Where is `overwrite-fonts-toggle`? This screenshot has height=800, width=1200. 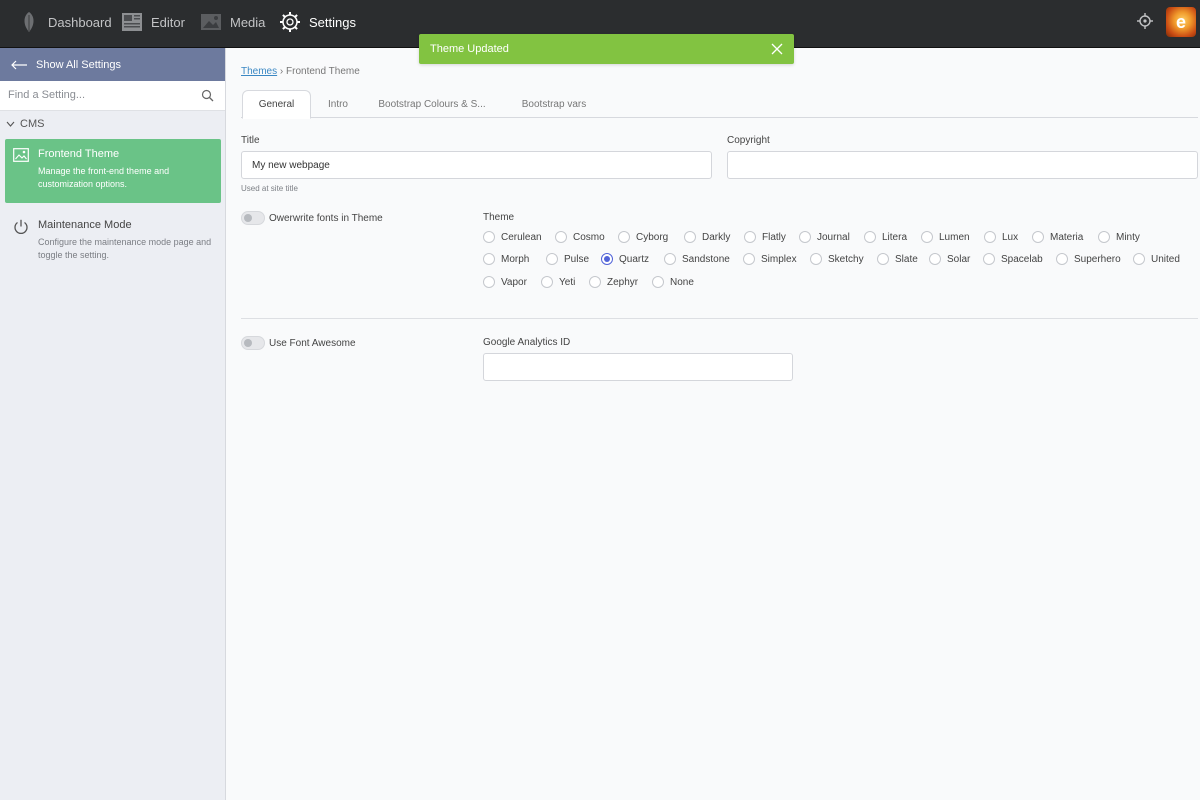
overwrite-fonts-toggle is located at coordinates (253, 218).